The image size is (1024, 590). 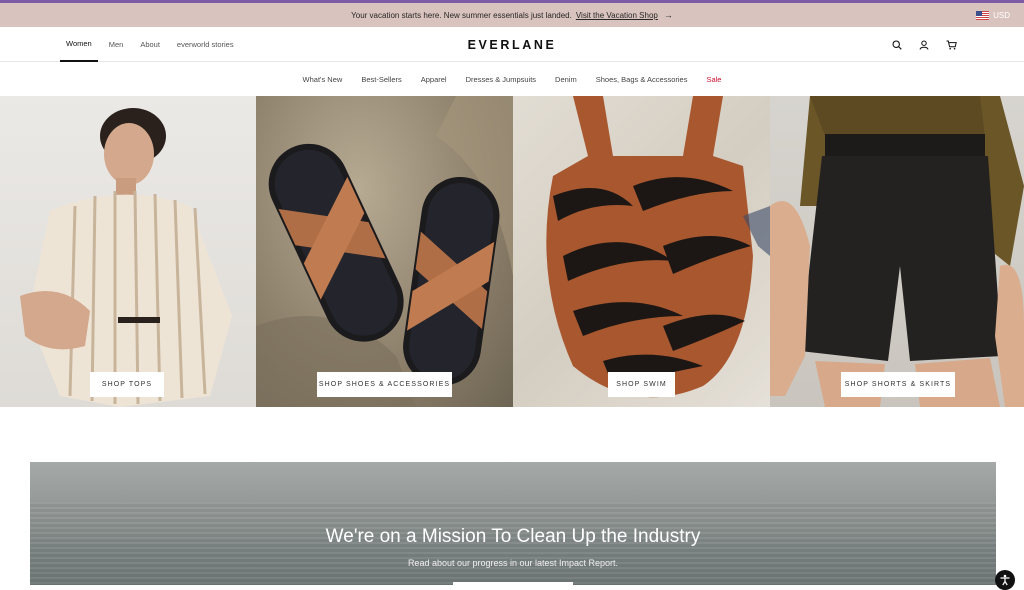 I want to click on nav-about: About, so click(x=150, y=44).